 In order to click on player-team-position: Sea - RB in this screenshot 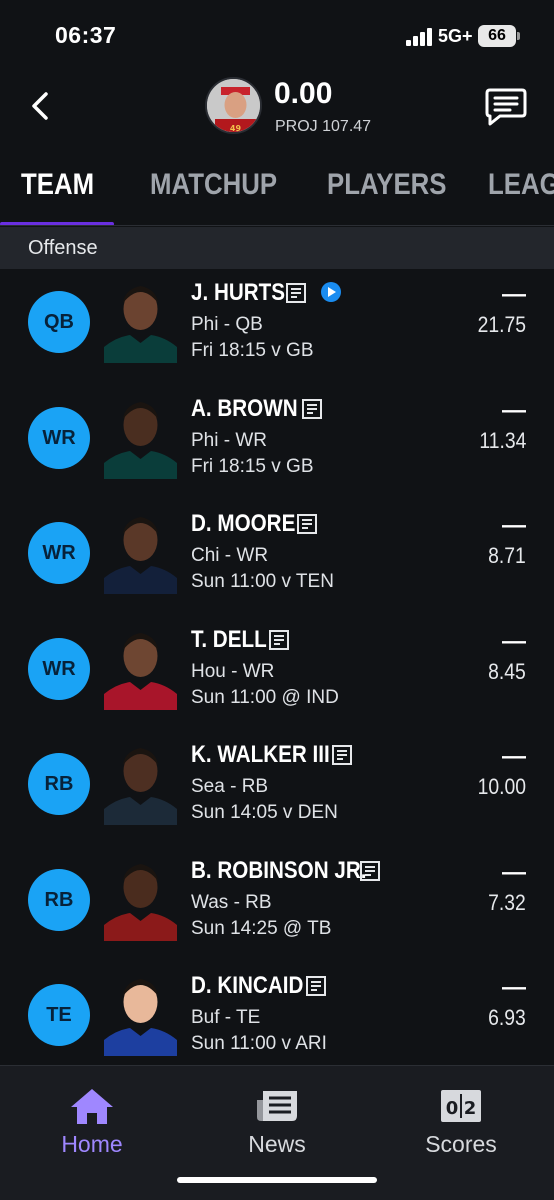, I will do `click(230, 786)`.